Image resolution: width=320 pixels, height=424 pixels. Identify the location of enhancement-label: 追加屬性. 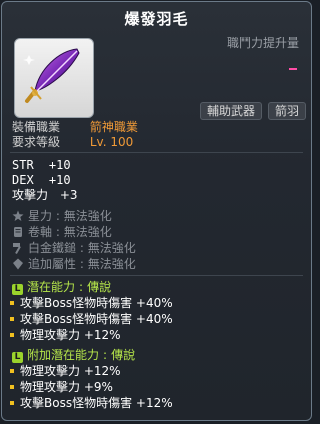
(52, 264).